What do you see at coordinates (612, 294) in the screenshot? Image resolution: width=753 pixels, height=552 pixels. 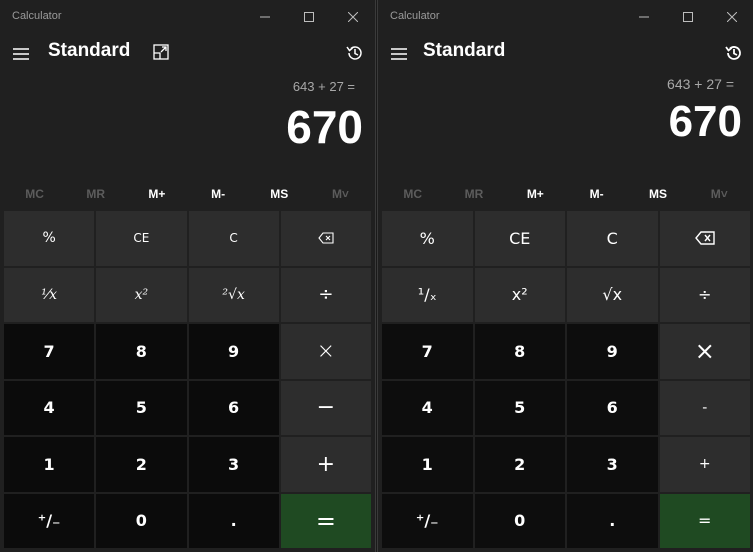 I see `square-root-key: √x` at bounding box center [612, 294].